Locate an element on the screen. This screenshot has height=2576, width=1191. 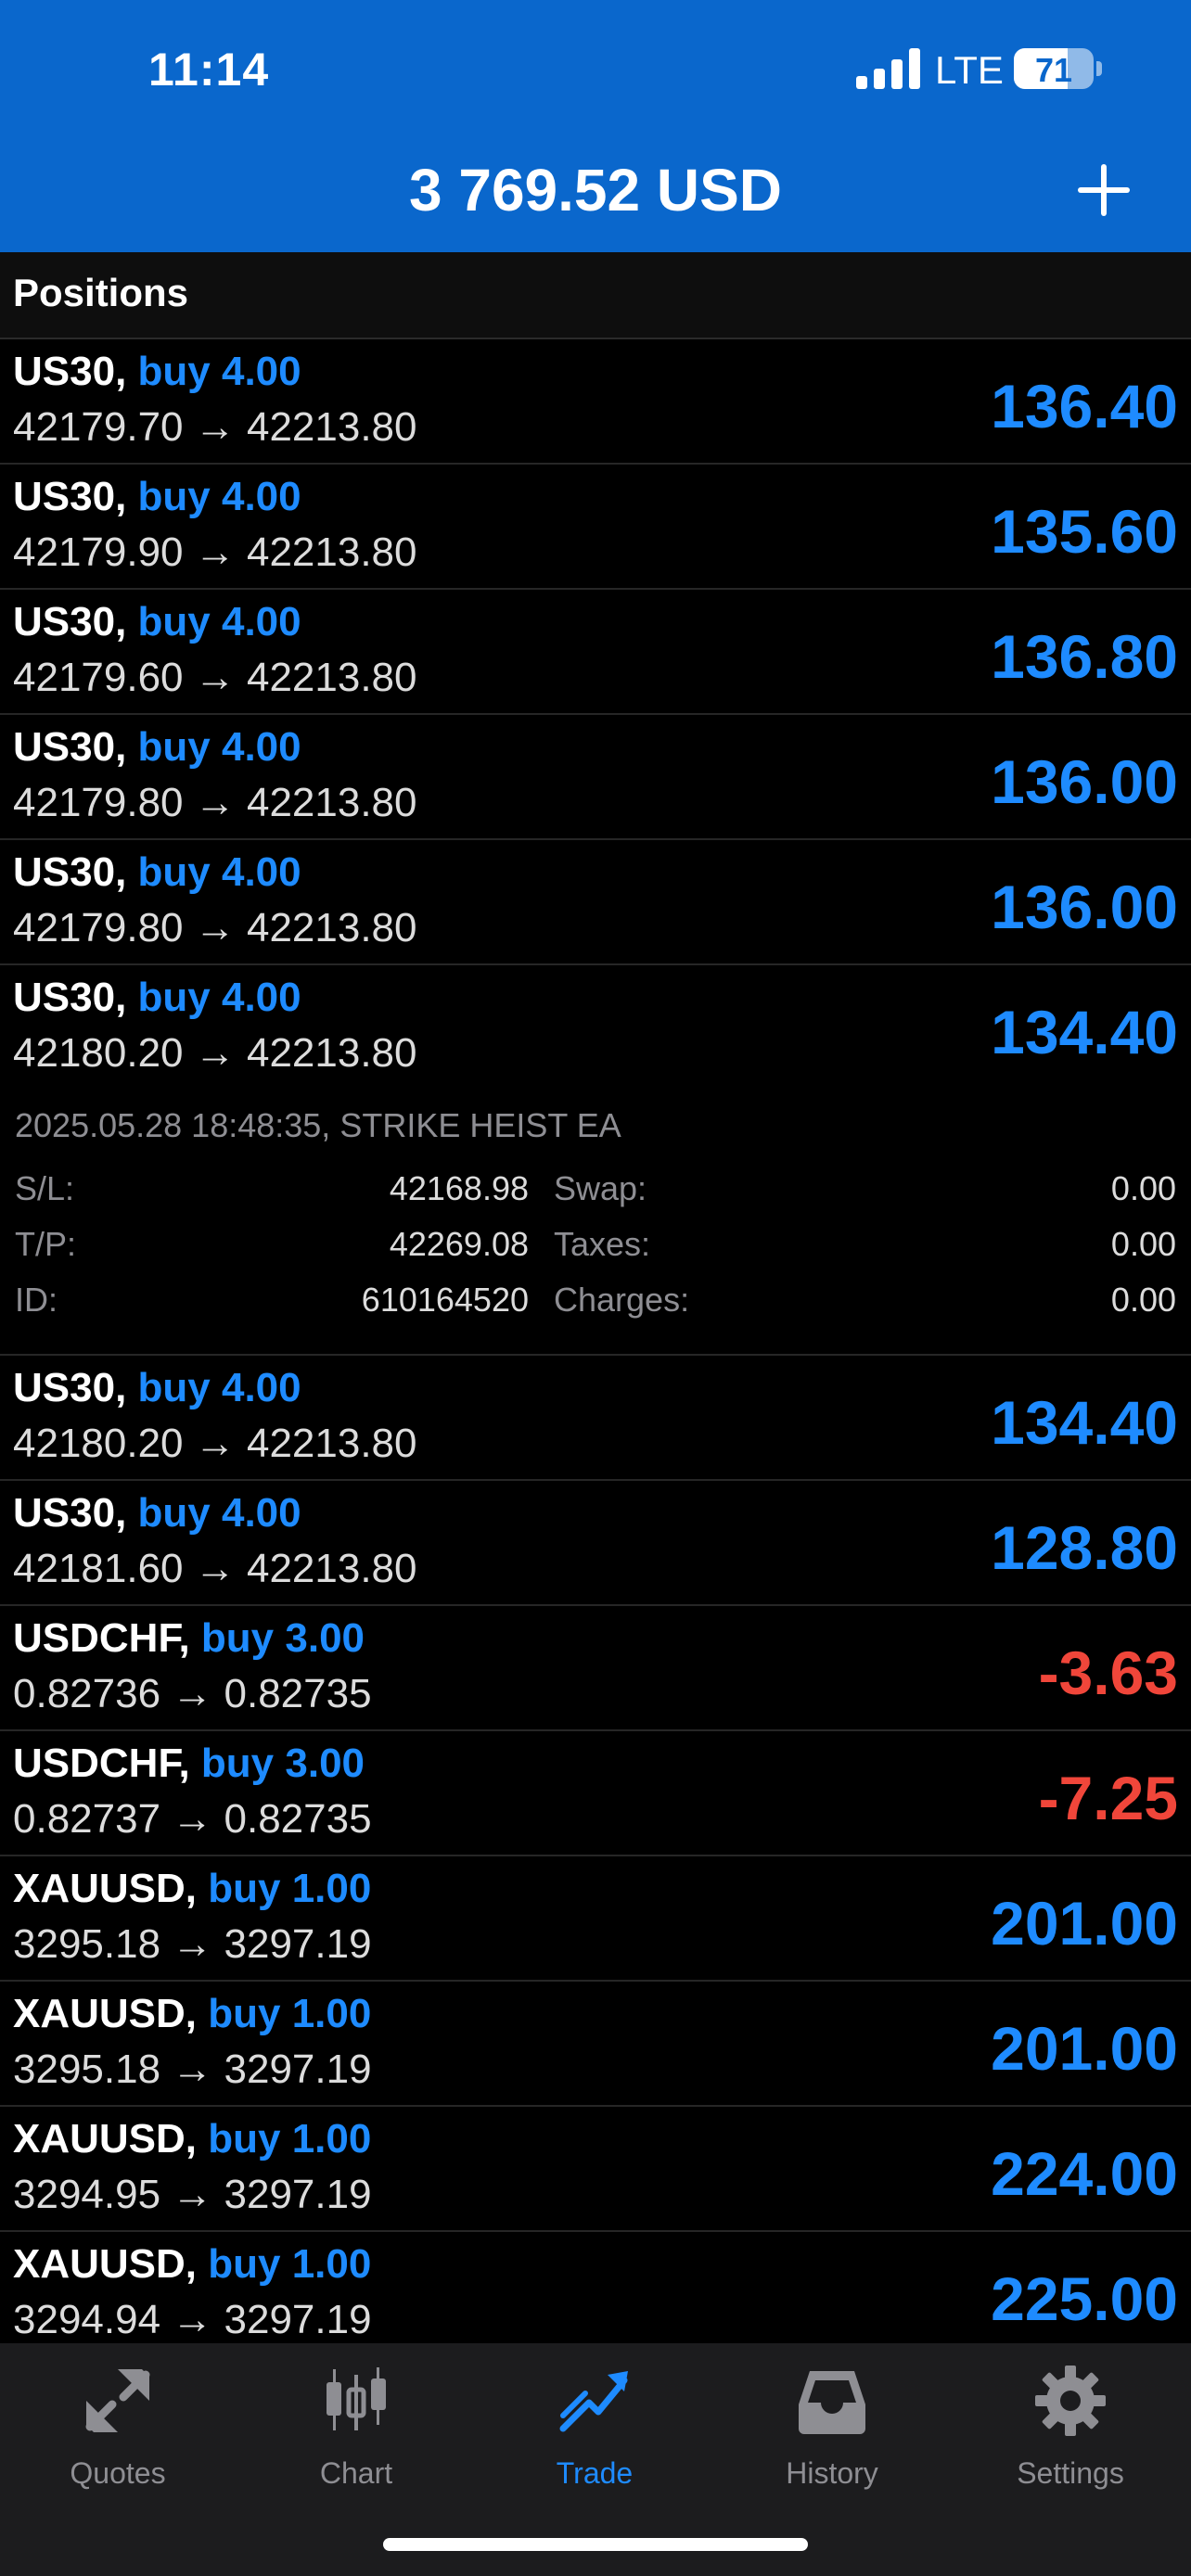
position-row: USDCHF, buy 3.00 0.82736 → 0.82735 -3.63 is located at coordinates (595, 1668).